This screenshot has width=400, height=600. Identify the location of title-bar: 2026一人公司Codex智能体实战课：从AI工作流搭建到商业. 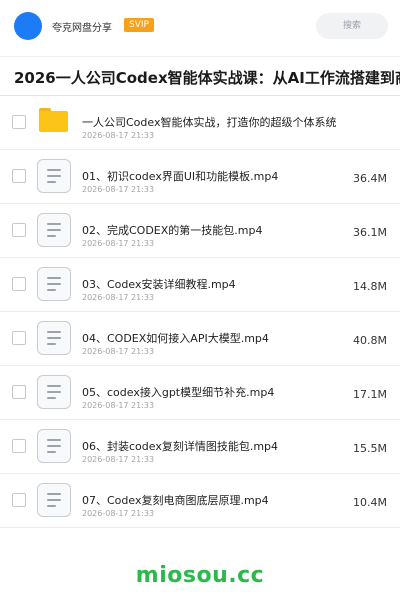
(200, 76).